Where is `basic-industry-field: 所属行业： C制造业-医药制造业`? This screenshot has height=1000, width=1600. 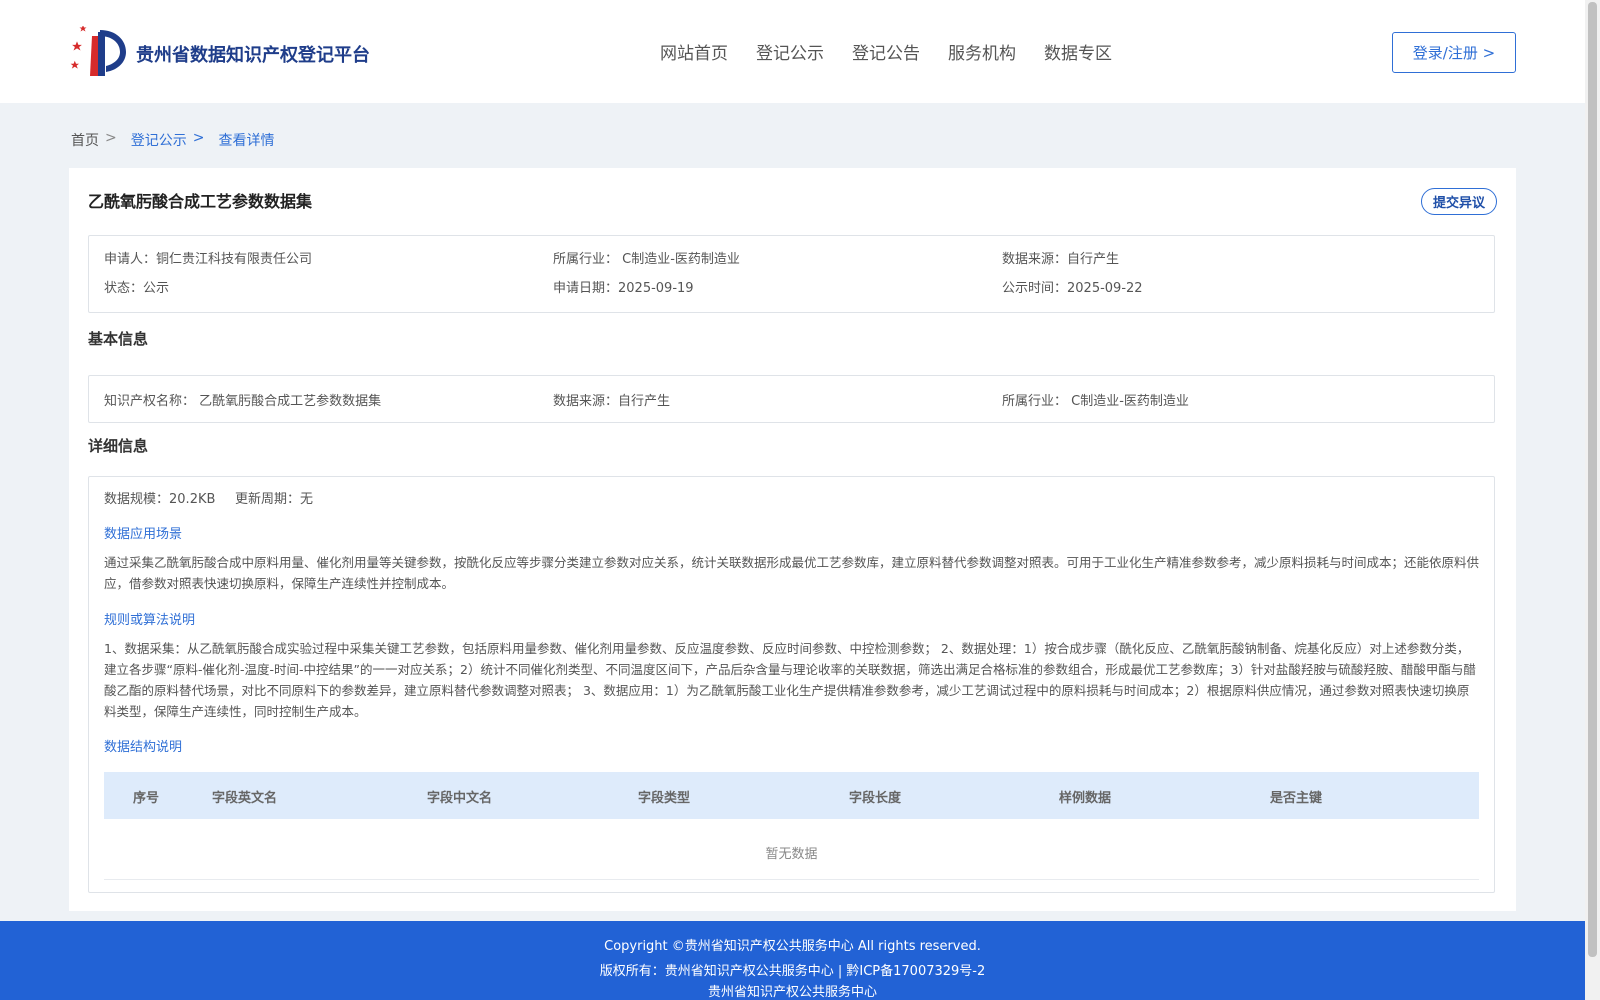
basic-industry-field: 所属行业： C制造业-医药制造业 is located at coordinates (1095, 399).